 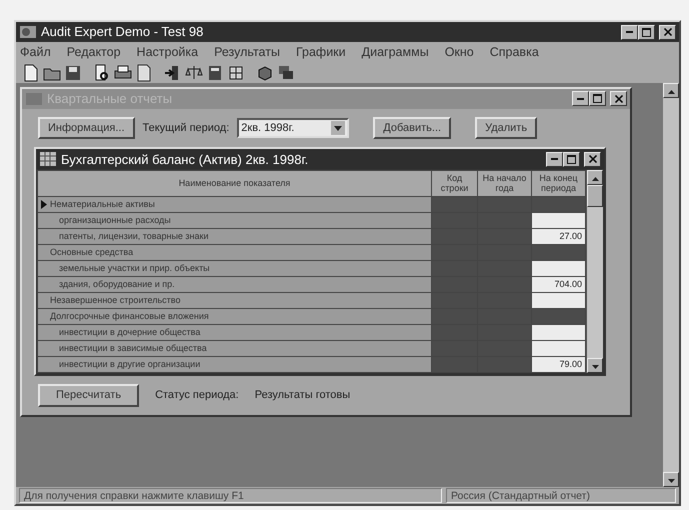 What do you see at coordinates (93, 52) in the screenshot?
I see `menu-item: Редактор` at bounding box center [93, 52].